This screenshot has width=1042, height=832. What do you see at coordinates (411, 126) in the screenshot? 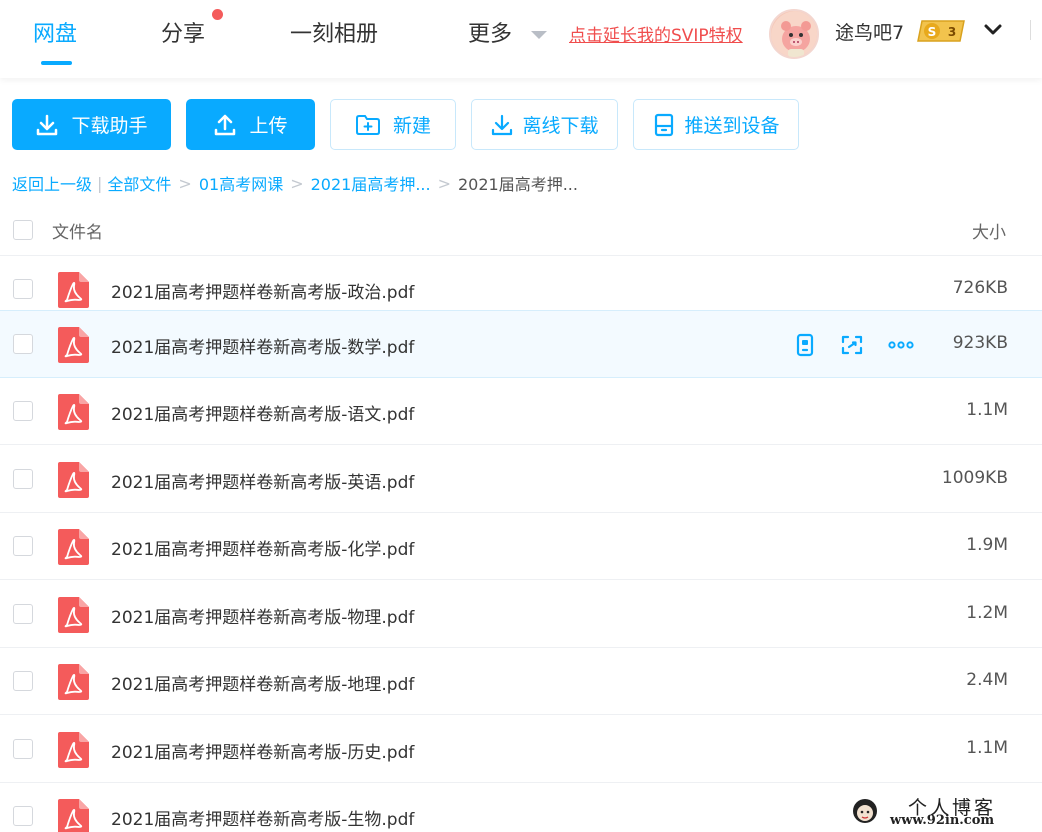
I see `new-label: 新建` at bounding box center [411, 126].